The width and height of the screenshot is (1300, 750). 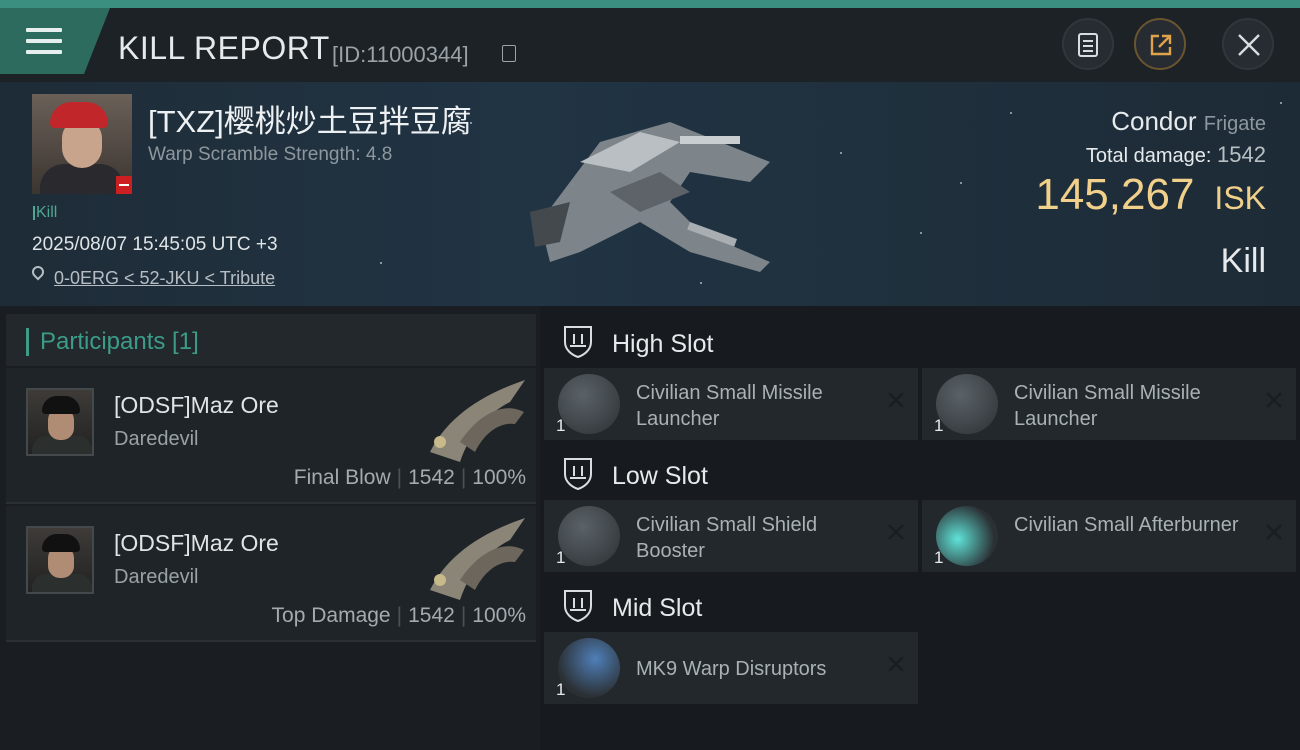 I want to click on participant-stats: Top Damage | 1542 | 100%, so click(x=398, y=615).